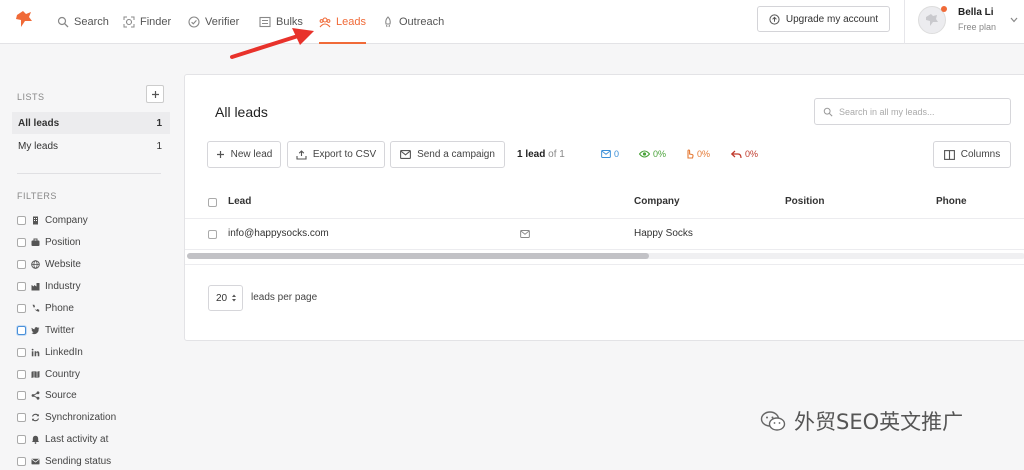 The width and height of the screenshot is (1024, 470). What do you see at coordinates (272, 43) in the screenshot?
I see `annotation-arrow-icon` at bounding box center [272, 43].